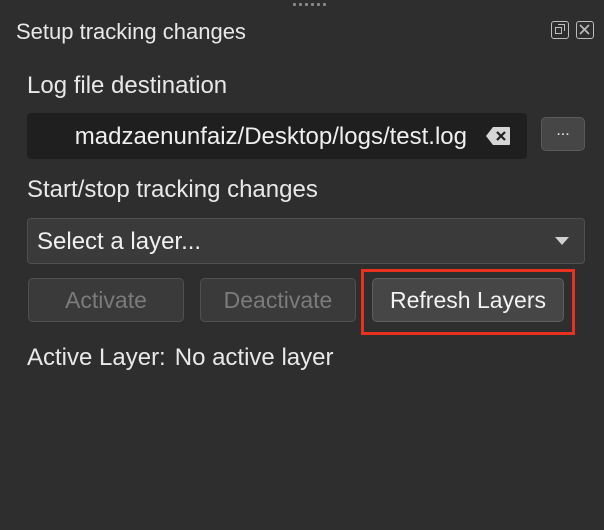 The height and width of the screenshot is (530, 604). Describe the element at coordinates (254, 357) in the screenshot. I see `active-layer-value: No active layer` at that location.